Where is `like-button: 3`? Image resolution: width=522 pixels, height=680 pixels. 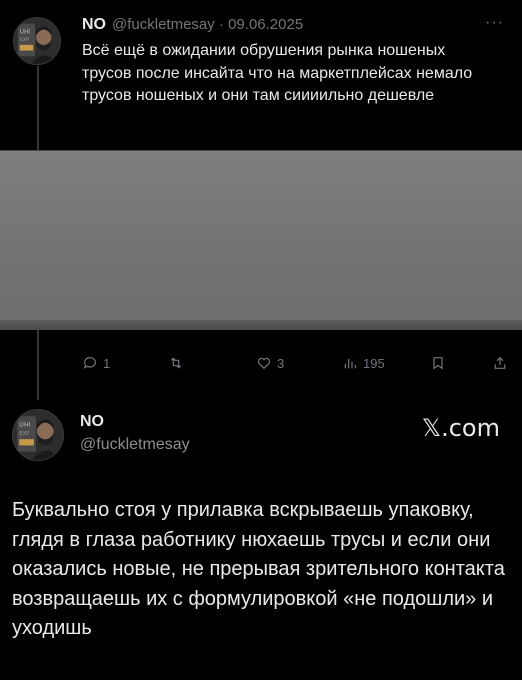 like-button: 3 is located at coordinates (270, 363).